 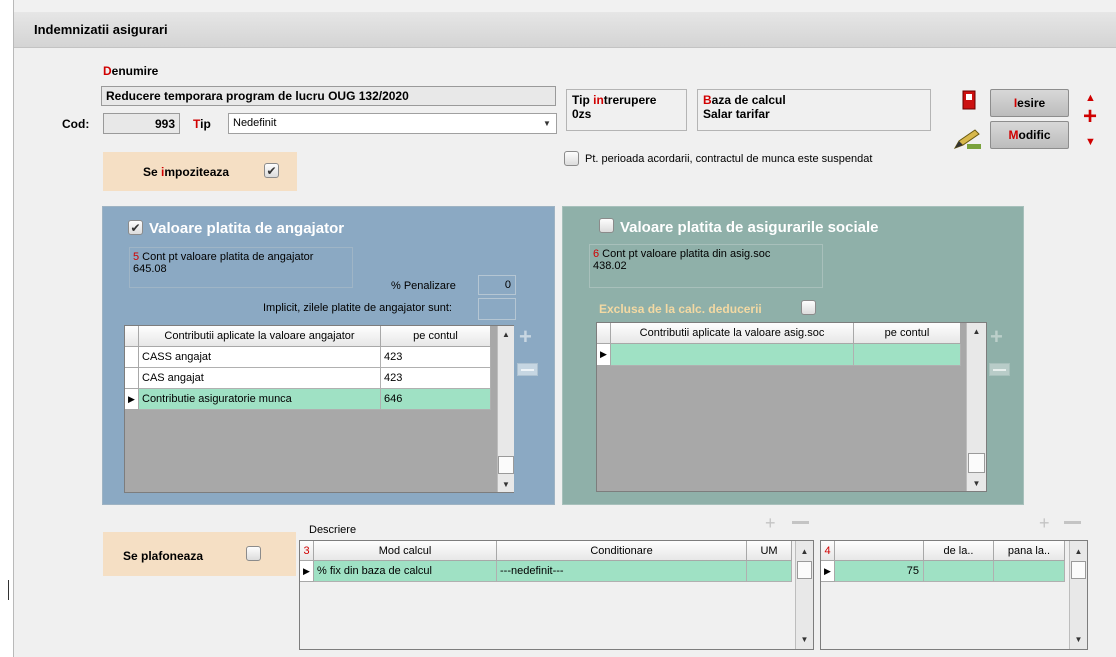 I want to click on interval-grid: 4 de la.. pana la.. ▶ 75 ▲ ▼, so click(x=954, y=595).